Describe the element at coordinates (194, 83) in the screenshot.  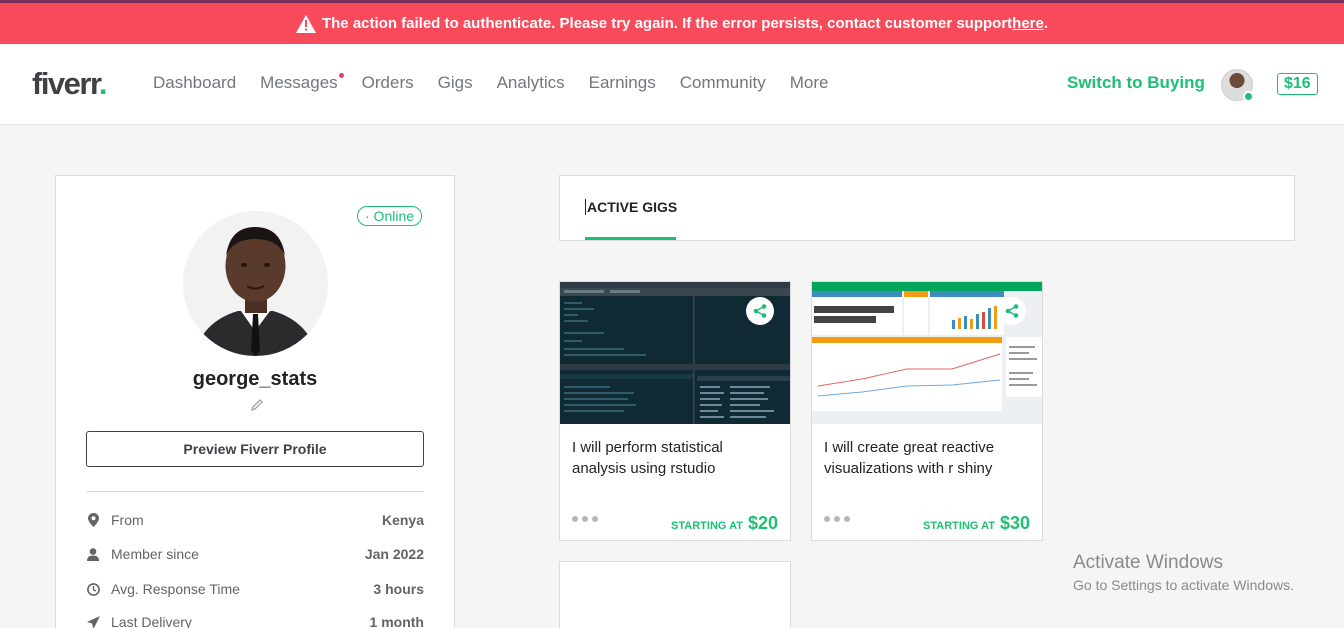
I see `nav-dashboard: Dashboard` at that location.